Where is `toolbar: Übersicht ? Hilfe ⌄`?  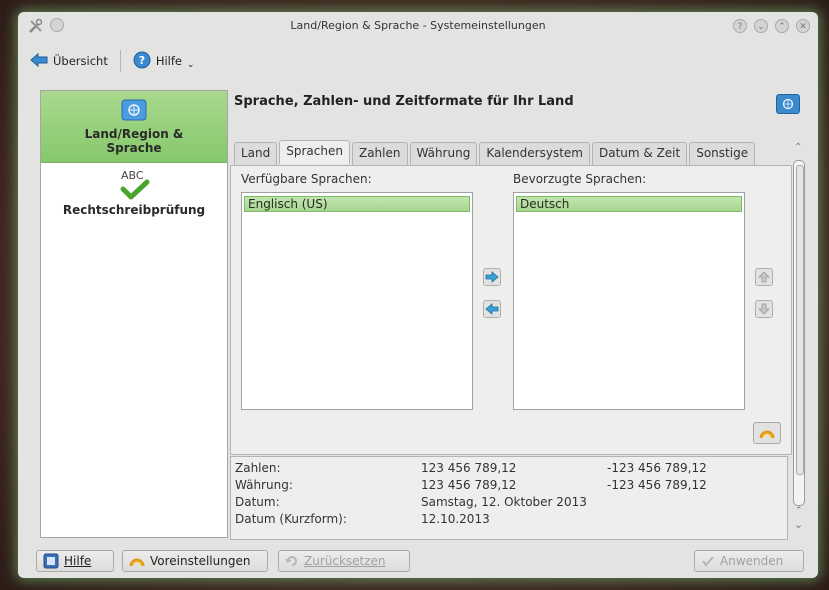
toolbar: Übersicht ? Hilfe ⌄ is located at coordinates (112, 61).